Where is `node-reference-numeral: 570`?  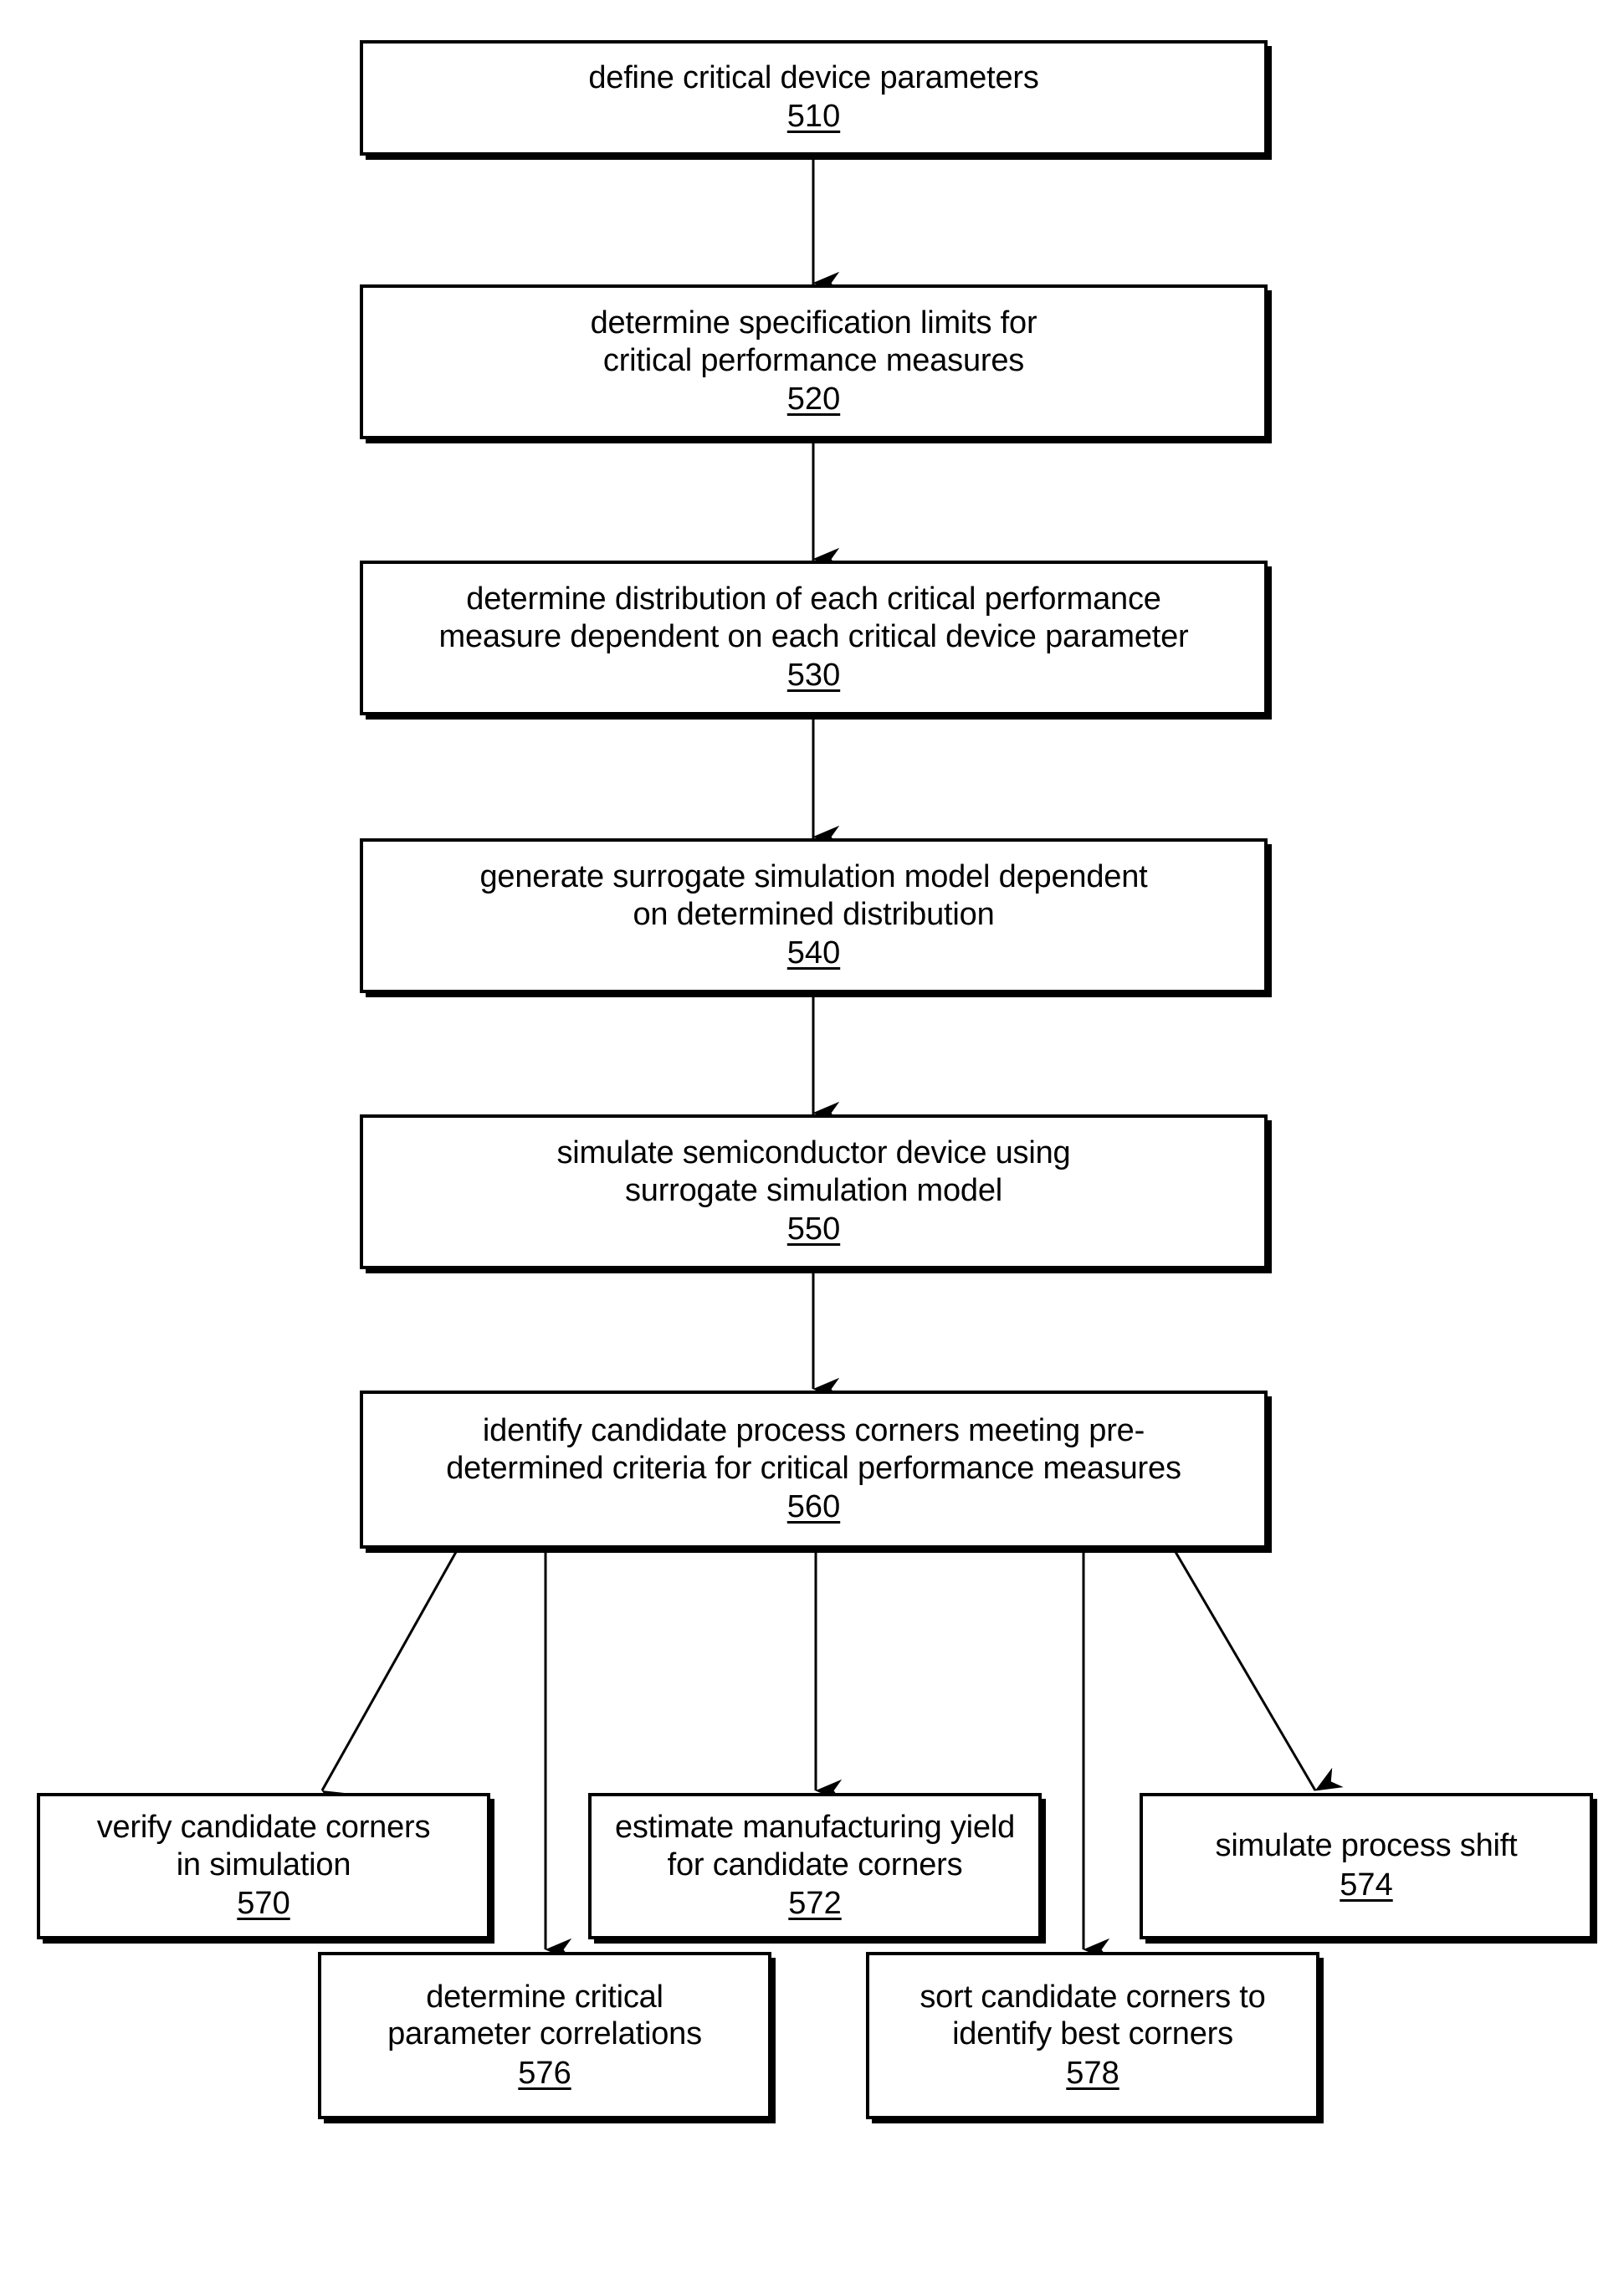 node-reference-numeral: 570 is located at coordinates (263, 1904).